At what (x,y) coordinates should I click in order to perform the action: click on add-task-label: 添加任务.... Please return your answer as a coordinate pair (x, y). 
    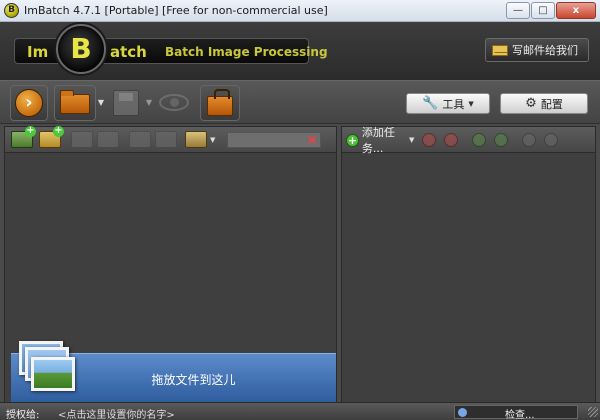
    Looking at the image, I should click on (378, 140).